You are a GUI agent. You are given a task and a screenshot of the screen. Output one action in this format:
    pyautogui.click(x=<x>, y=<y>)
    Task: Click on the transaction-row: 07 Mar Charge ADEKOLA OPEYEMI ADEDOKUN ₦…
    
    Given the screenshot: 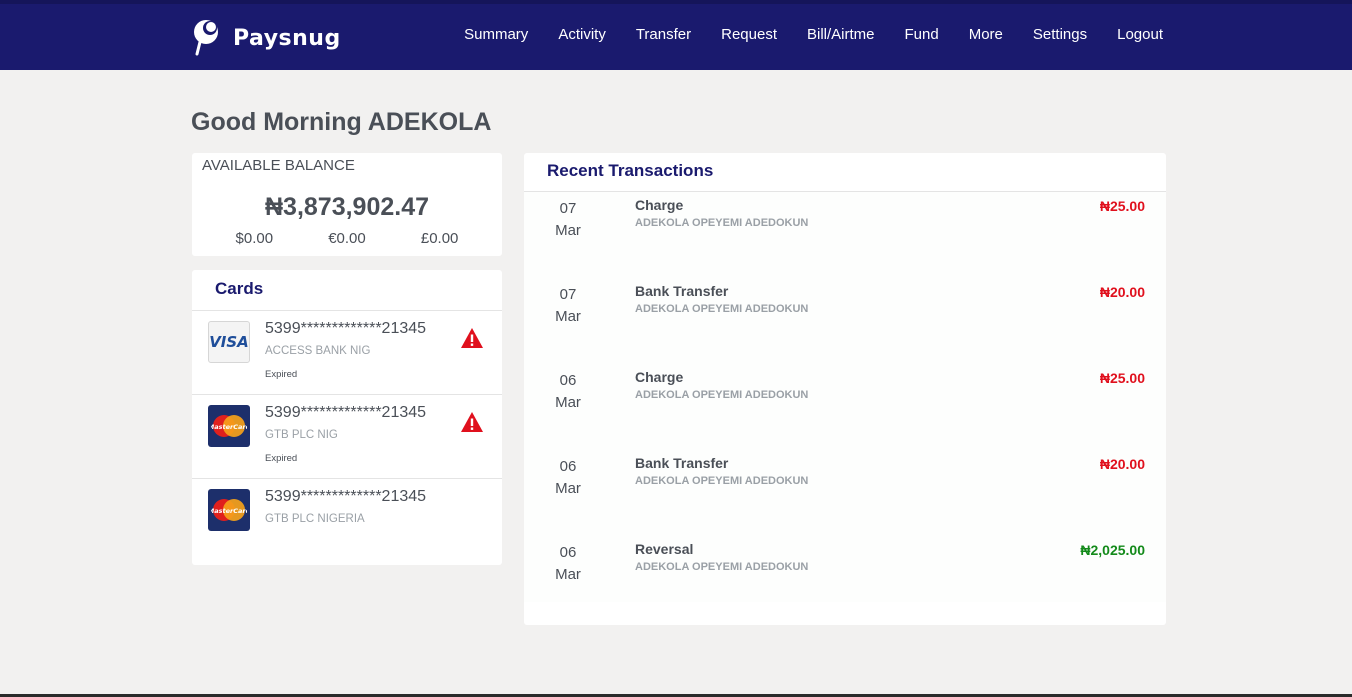 What is the action you would take?
    pyautogui.click(x=845, y=235)
    